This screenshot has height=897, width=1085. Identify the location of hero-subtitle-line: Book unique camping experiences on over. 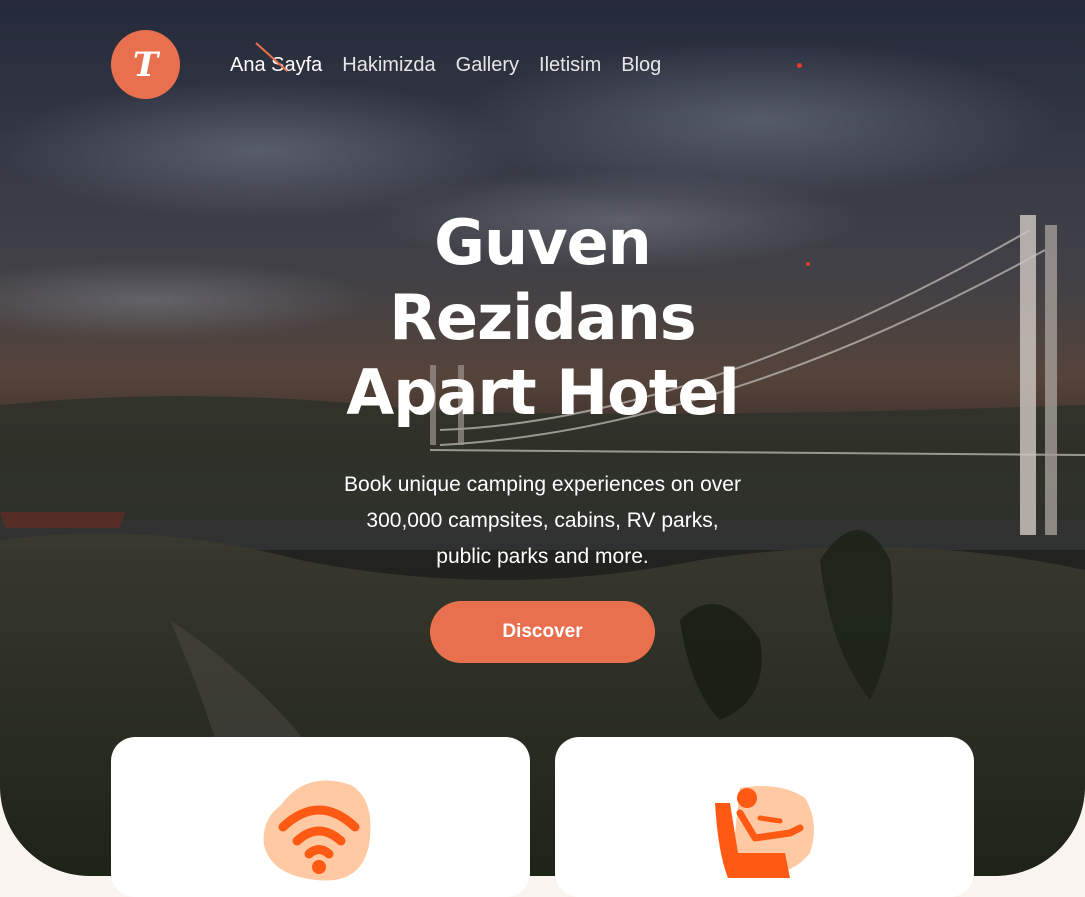
(542, 484).